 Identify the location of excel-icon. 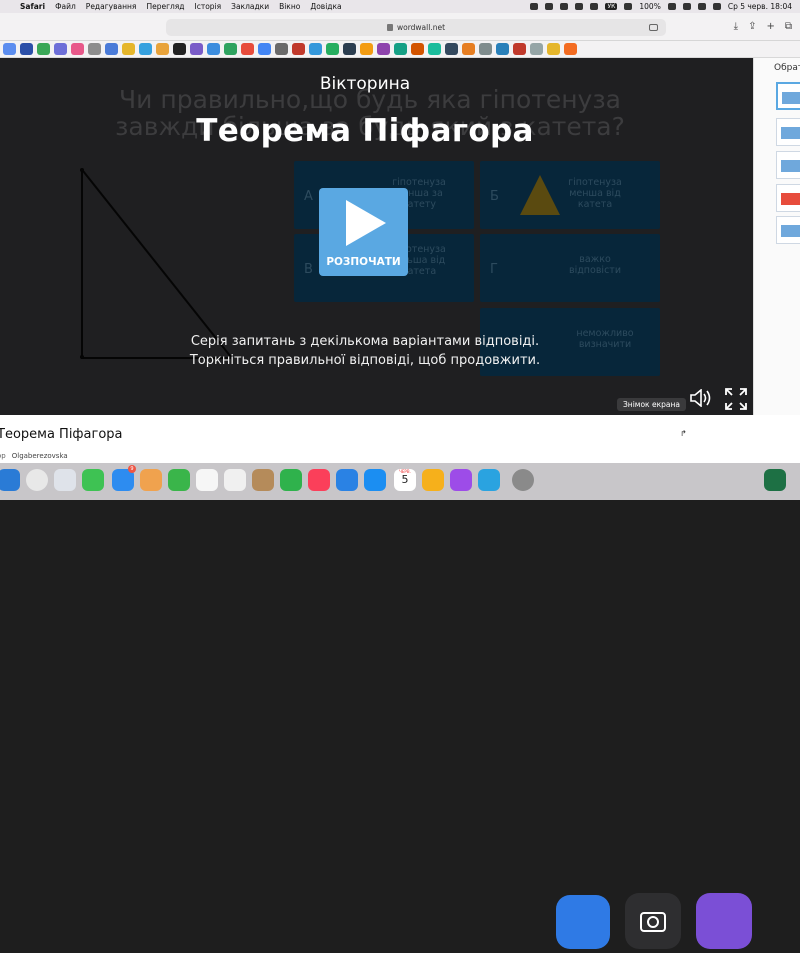
(775, 480).